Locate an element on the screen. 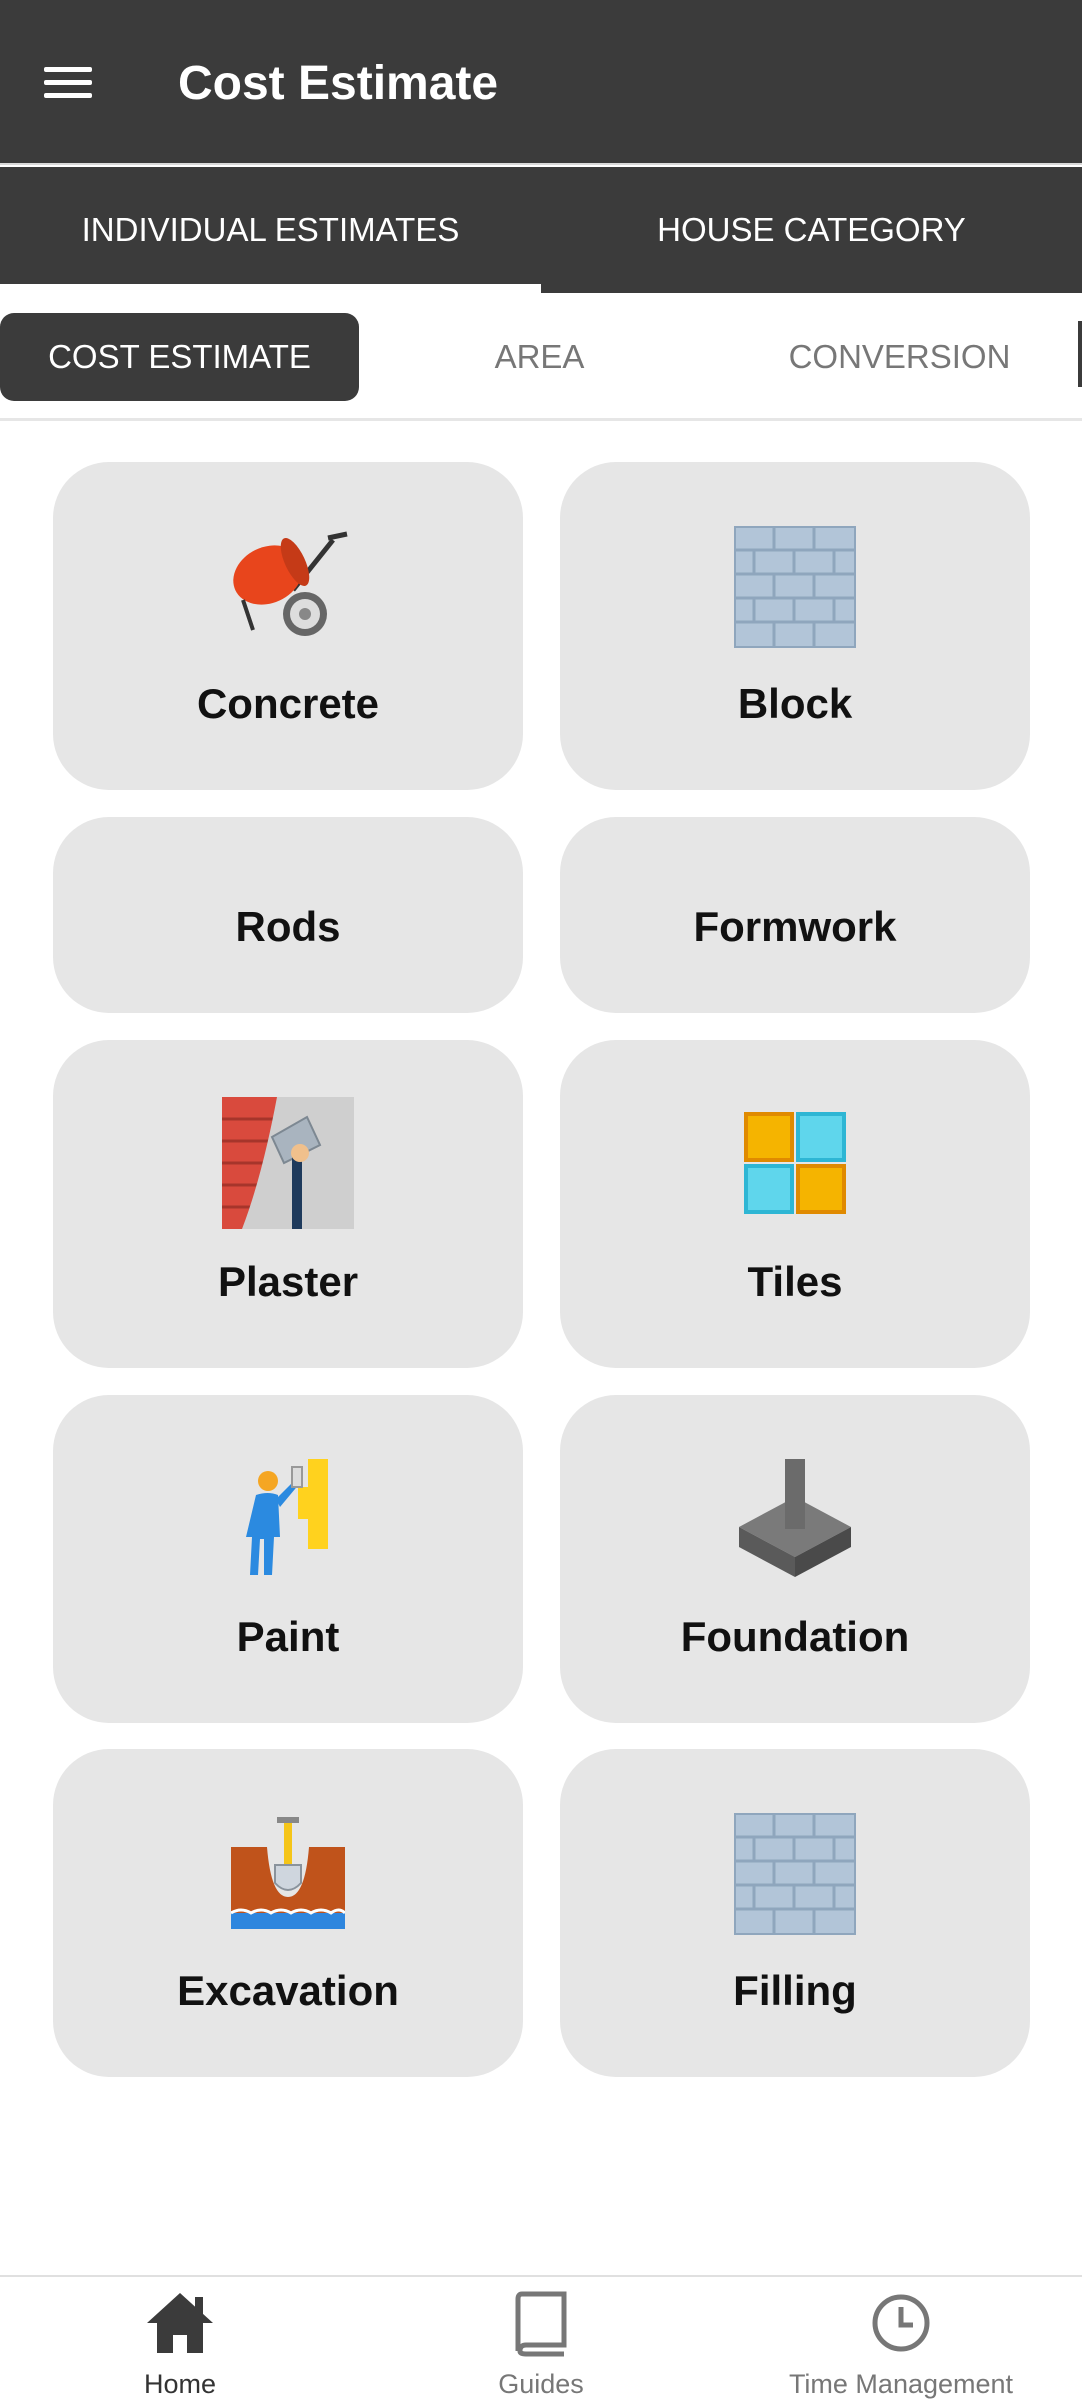 The image size is (1082, 2404). nav-label: Guides is located at coordinates (541, 2384).